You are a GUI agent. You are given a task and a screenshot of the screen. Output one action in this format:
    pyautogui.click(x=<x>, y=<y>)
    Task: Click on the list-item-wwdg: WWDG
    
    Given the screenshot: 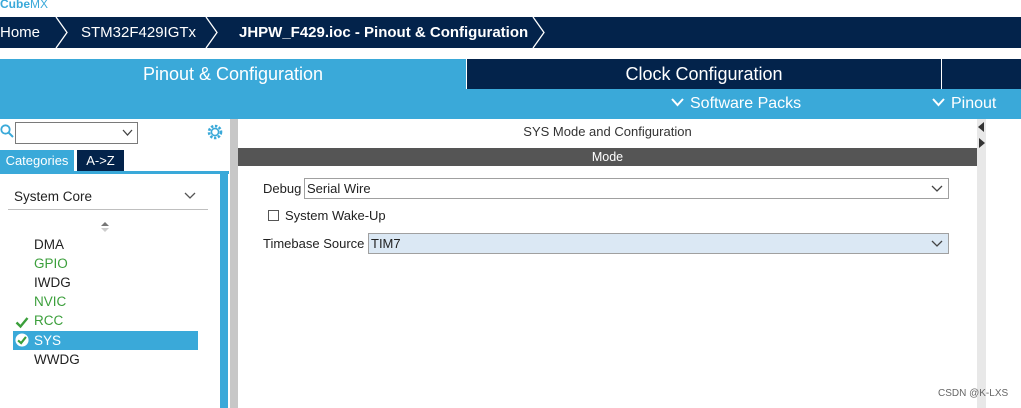 What is the action you would take?
    pyautogui.click(x=57, y=359)
    